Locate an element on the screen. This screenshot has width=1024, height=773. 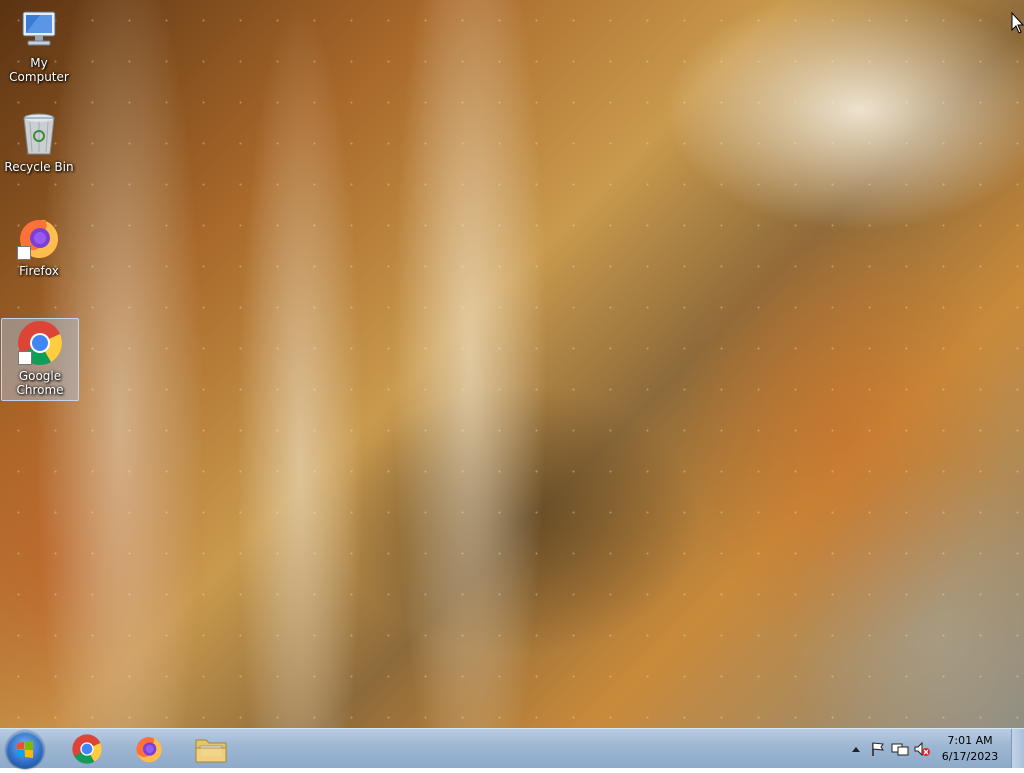
desktop-icon-firefox: Firefox is located at coordinates (39, 246).